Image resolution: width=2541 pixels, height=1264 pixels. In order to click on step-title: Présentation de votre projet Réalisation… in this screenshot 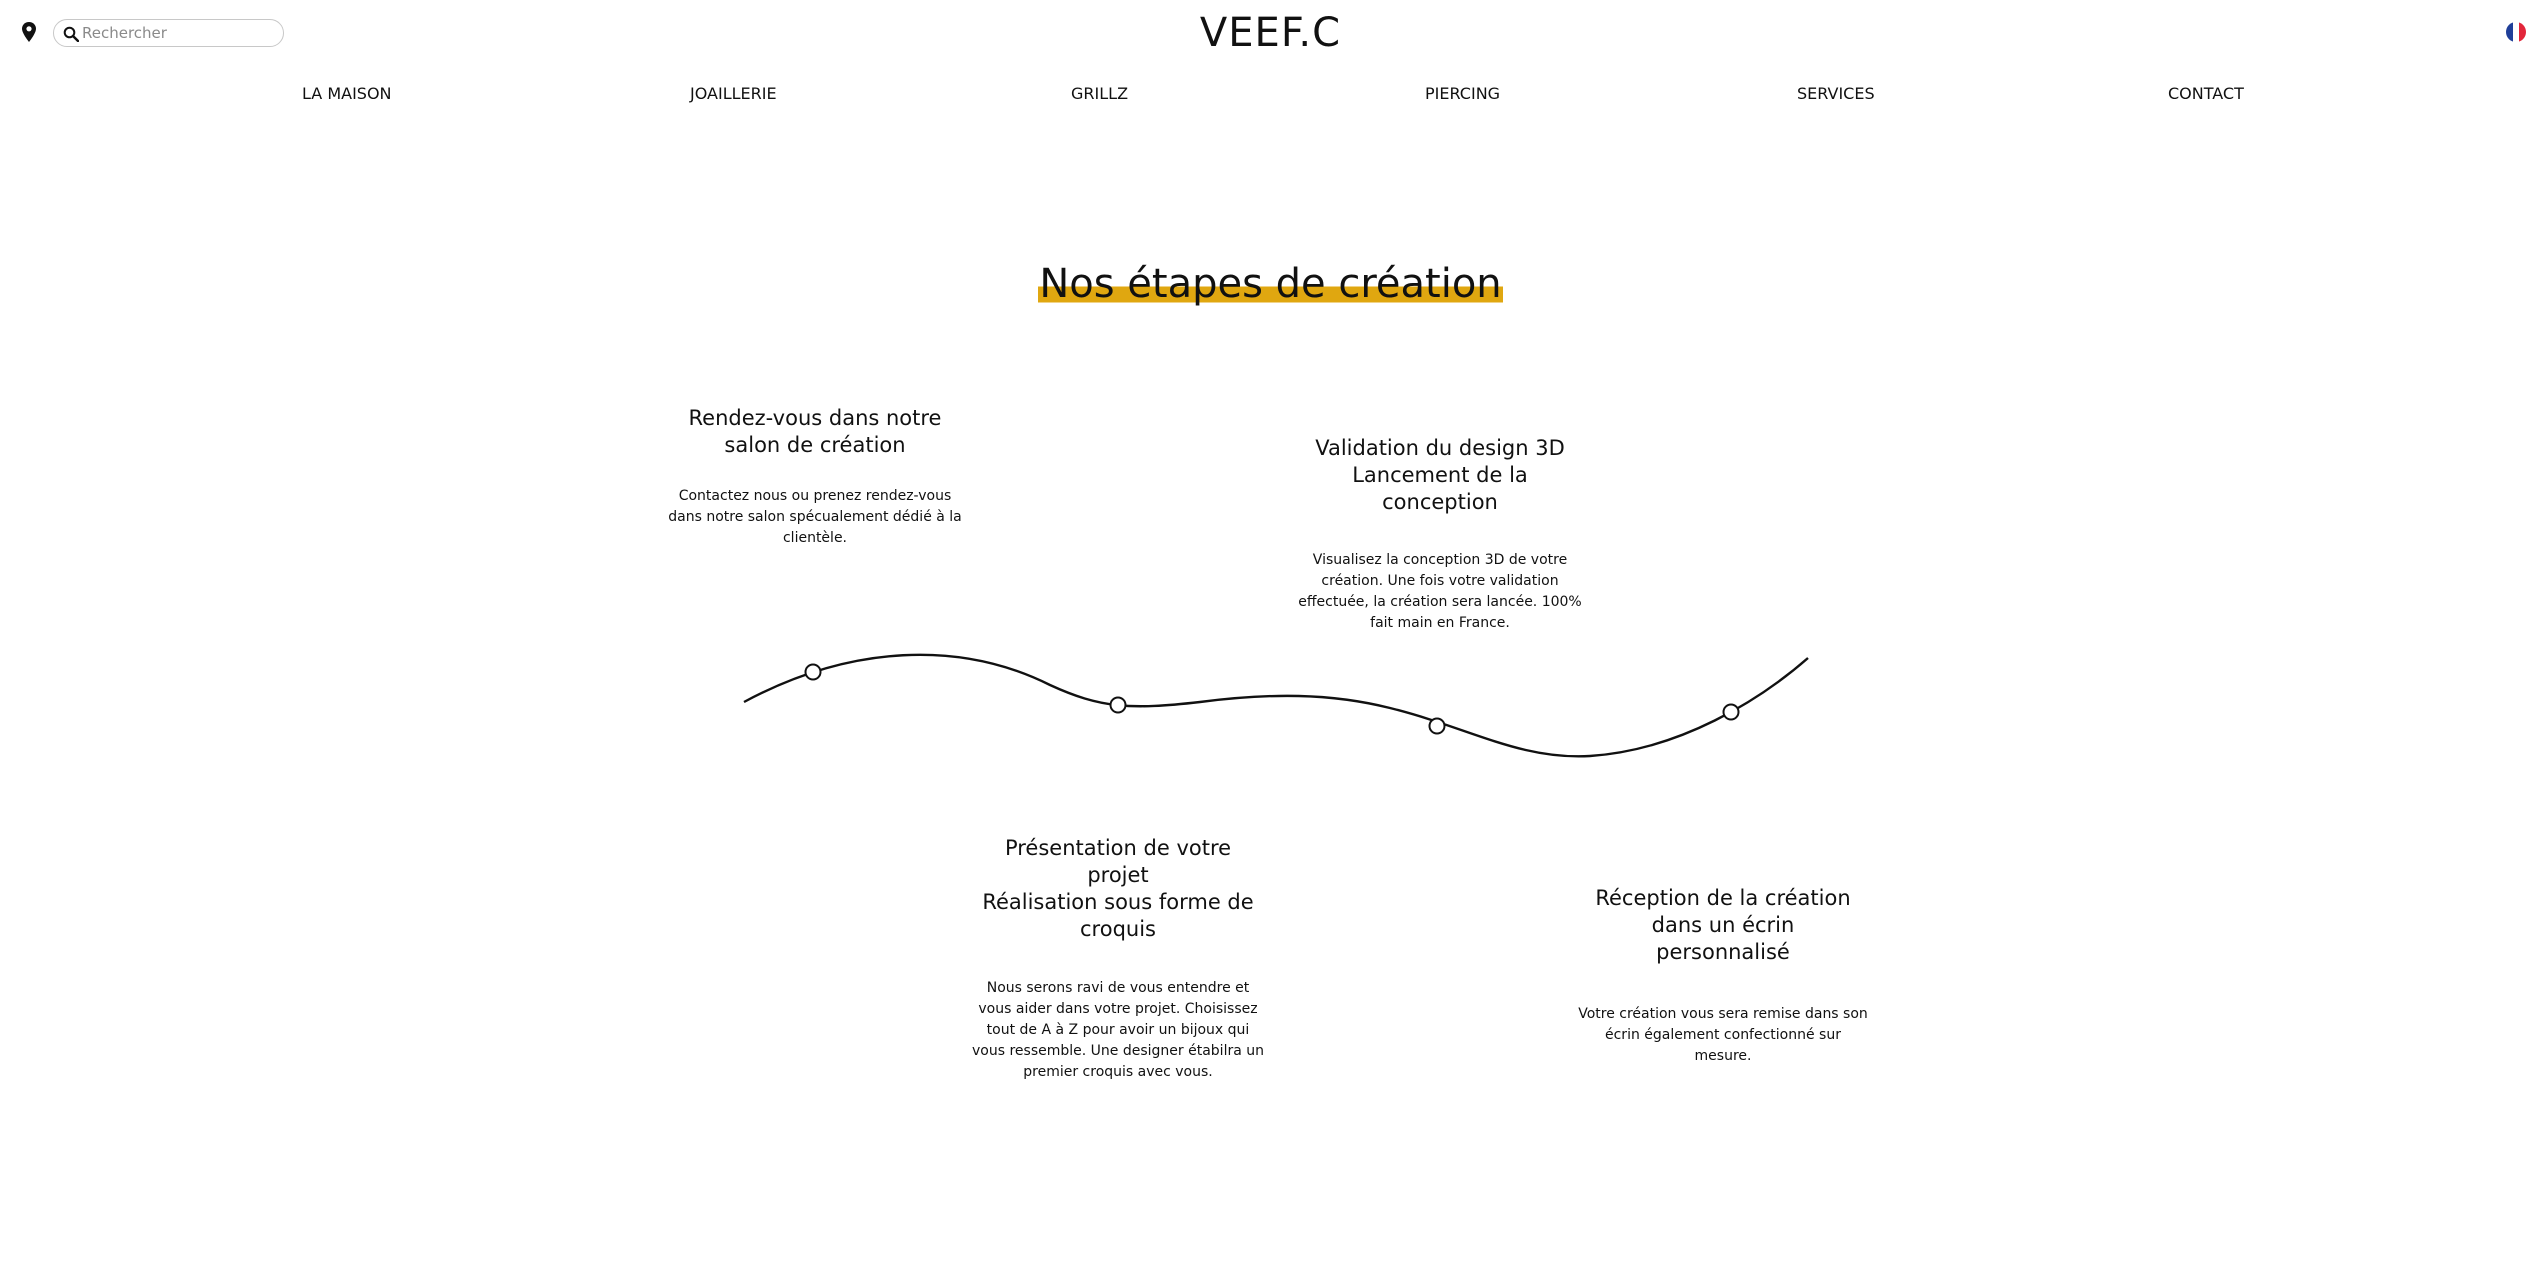, I will do `click(1118, 888)`.